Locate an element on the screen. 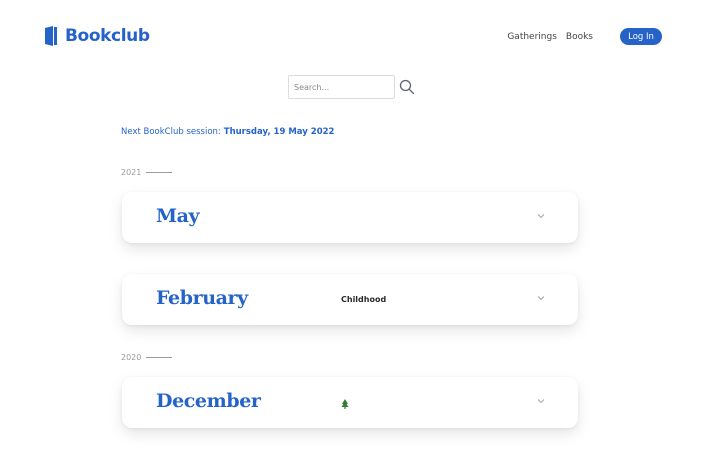 The height and width of the screenshot is (455, 702). brand-name: Bookclub is located at coordinates (107, 36).